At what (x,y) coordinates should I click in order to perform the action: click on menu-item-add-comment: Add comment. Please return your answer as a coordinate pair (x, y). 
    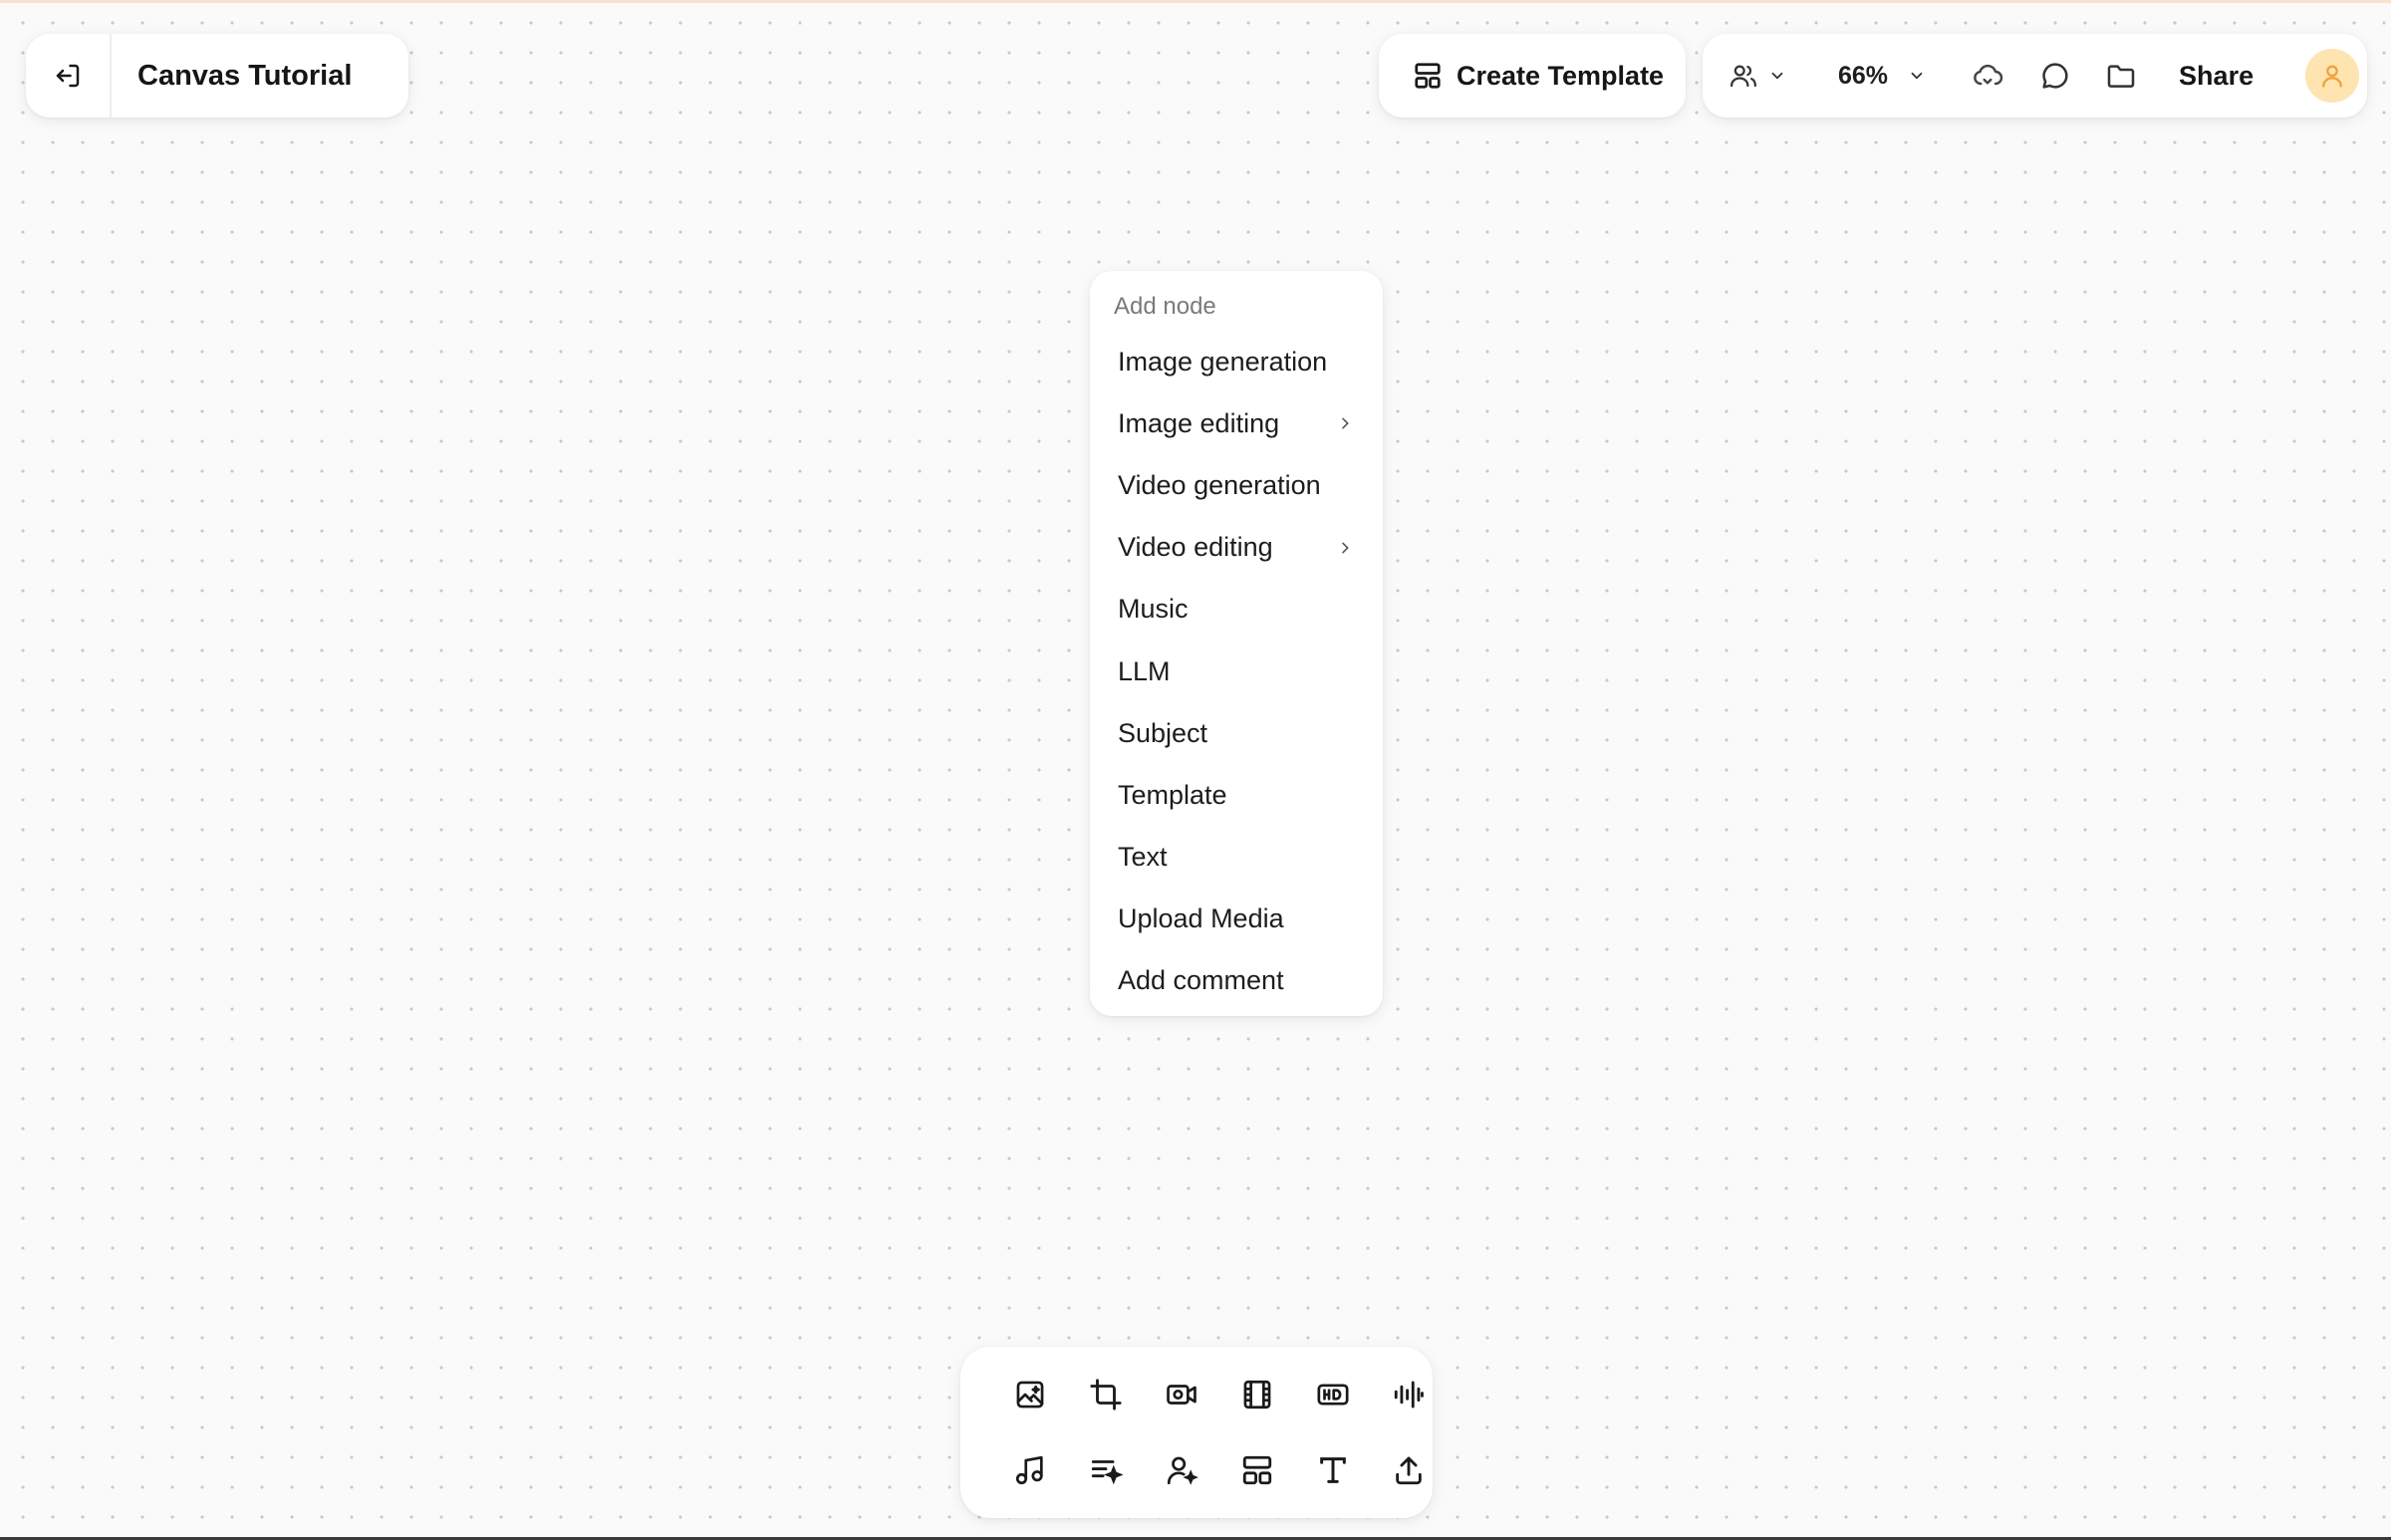
    Looking at the image, I should click on (1236, 981).